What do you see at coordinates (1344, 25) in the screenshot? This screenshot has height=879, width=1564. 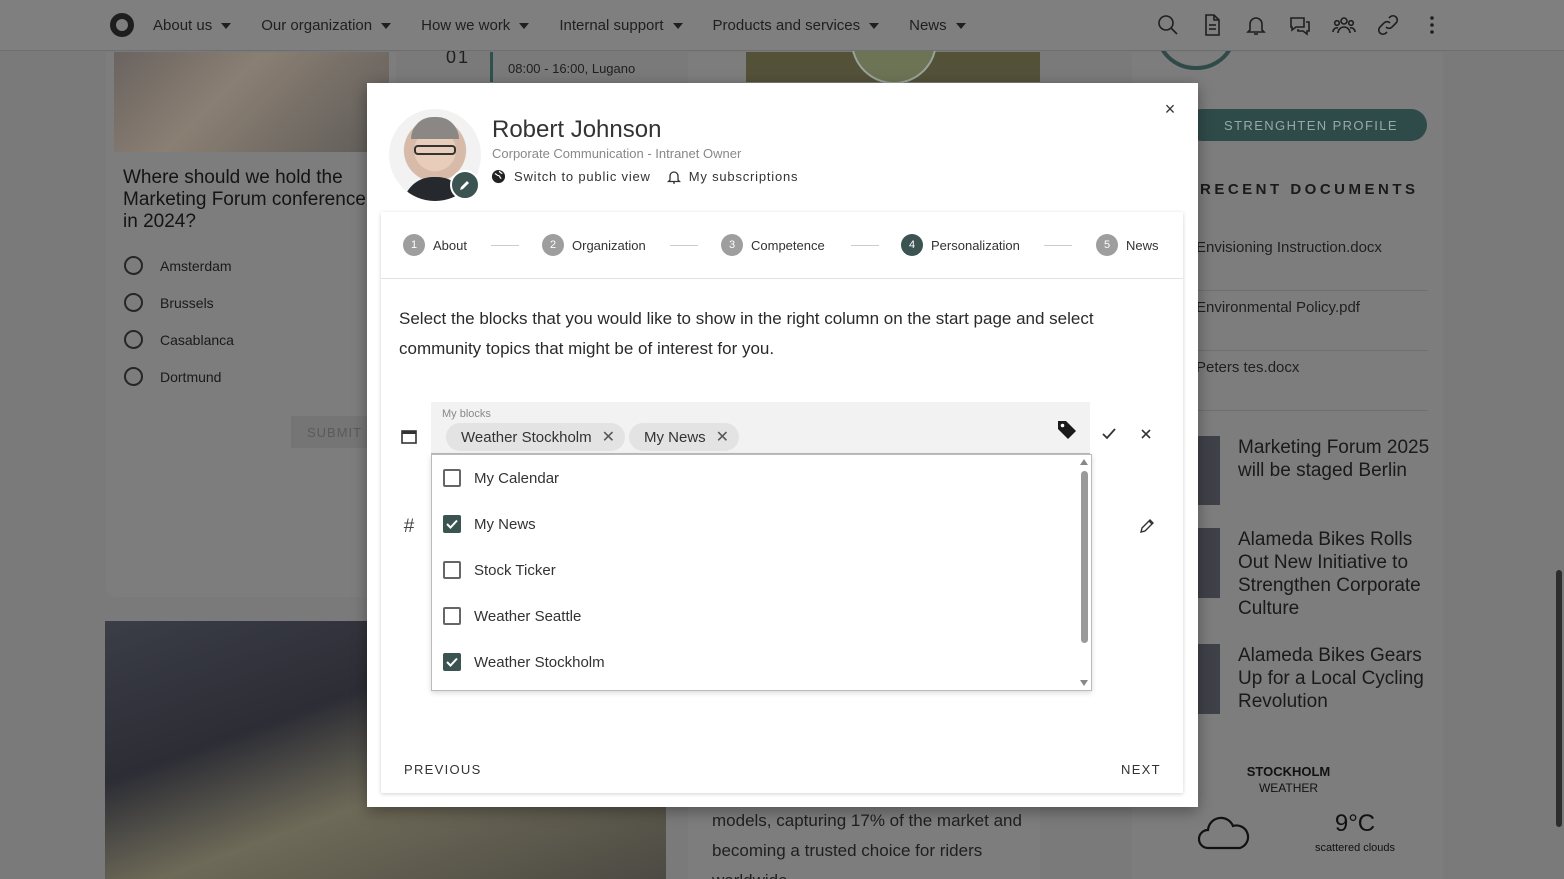 I see `people-icon` at bounding box center [1344, 25].